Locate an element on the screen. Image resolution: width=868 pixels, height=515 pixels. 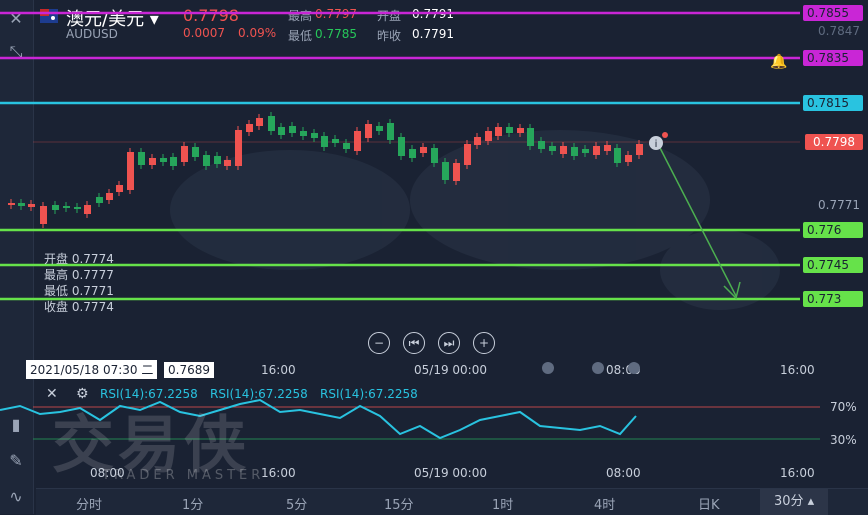
tab-5min: 5分 is located at coordinates (296, 503).